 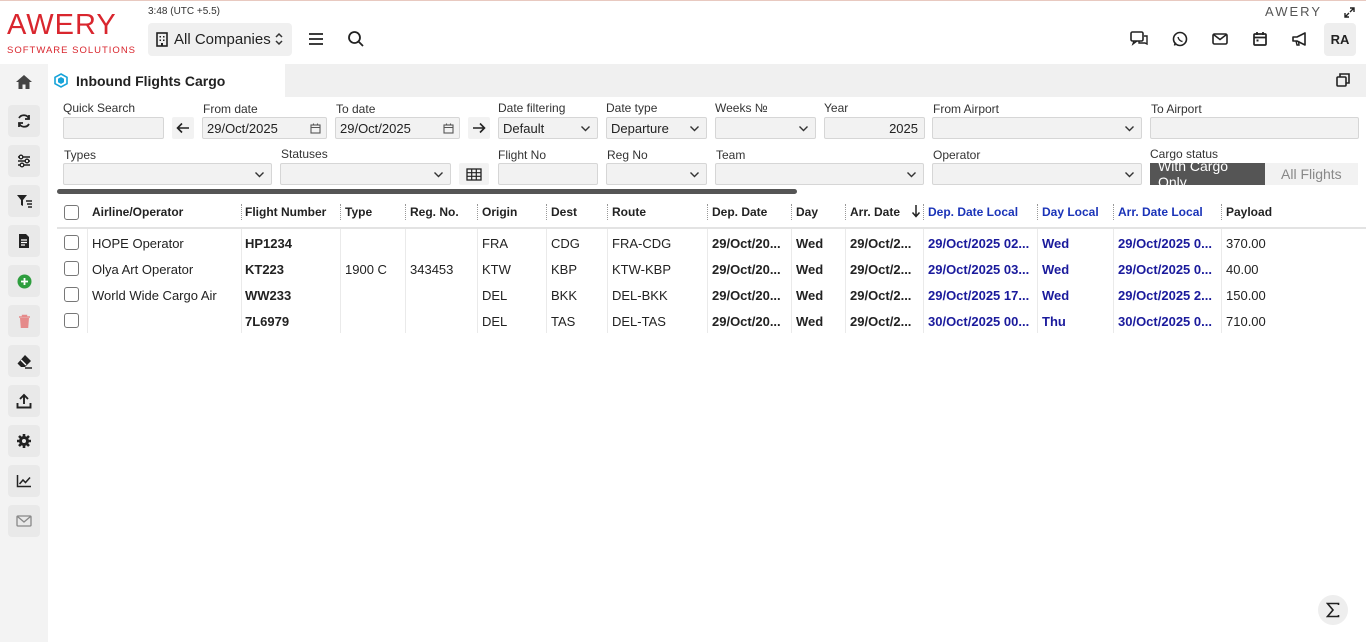 I want to click on search-icon, so click(x=356, y=39).